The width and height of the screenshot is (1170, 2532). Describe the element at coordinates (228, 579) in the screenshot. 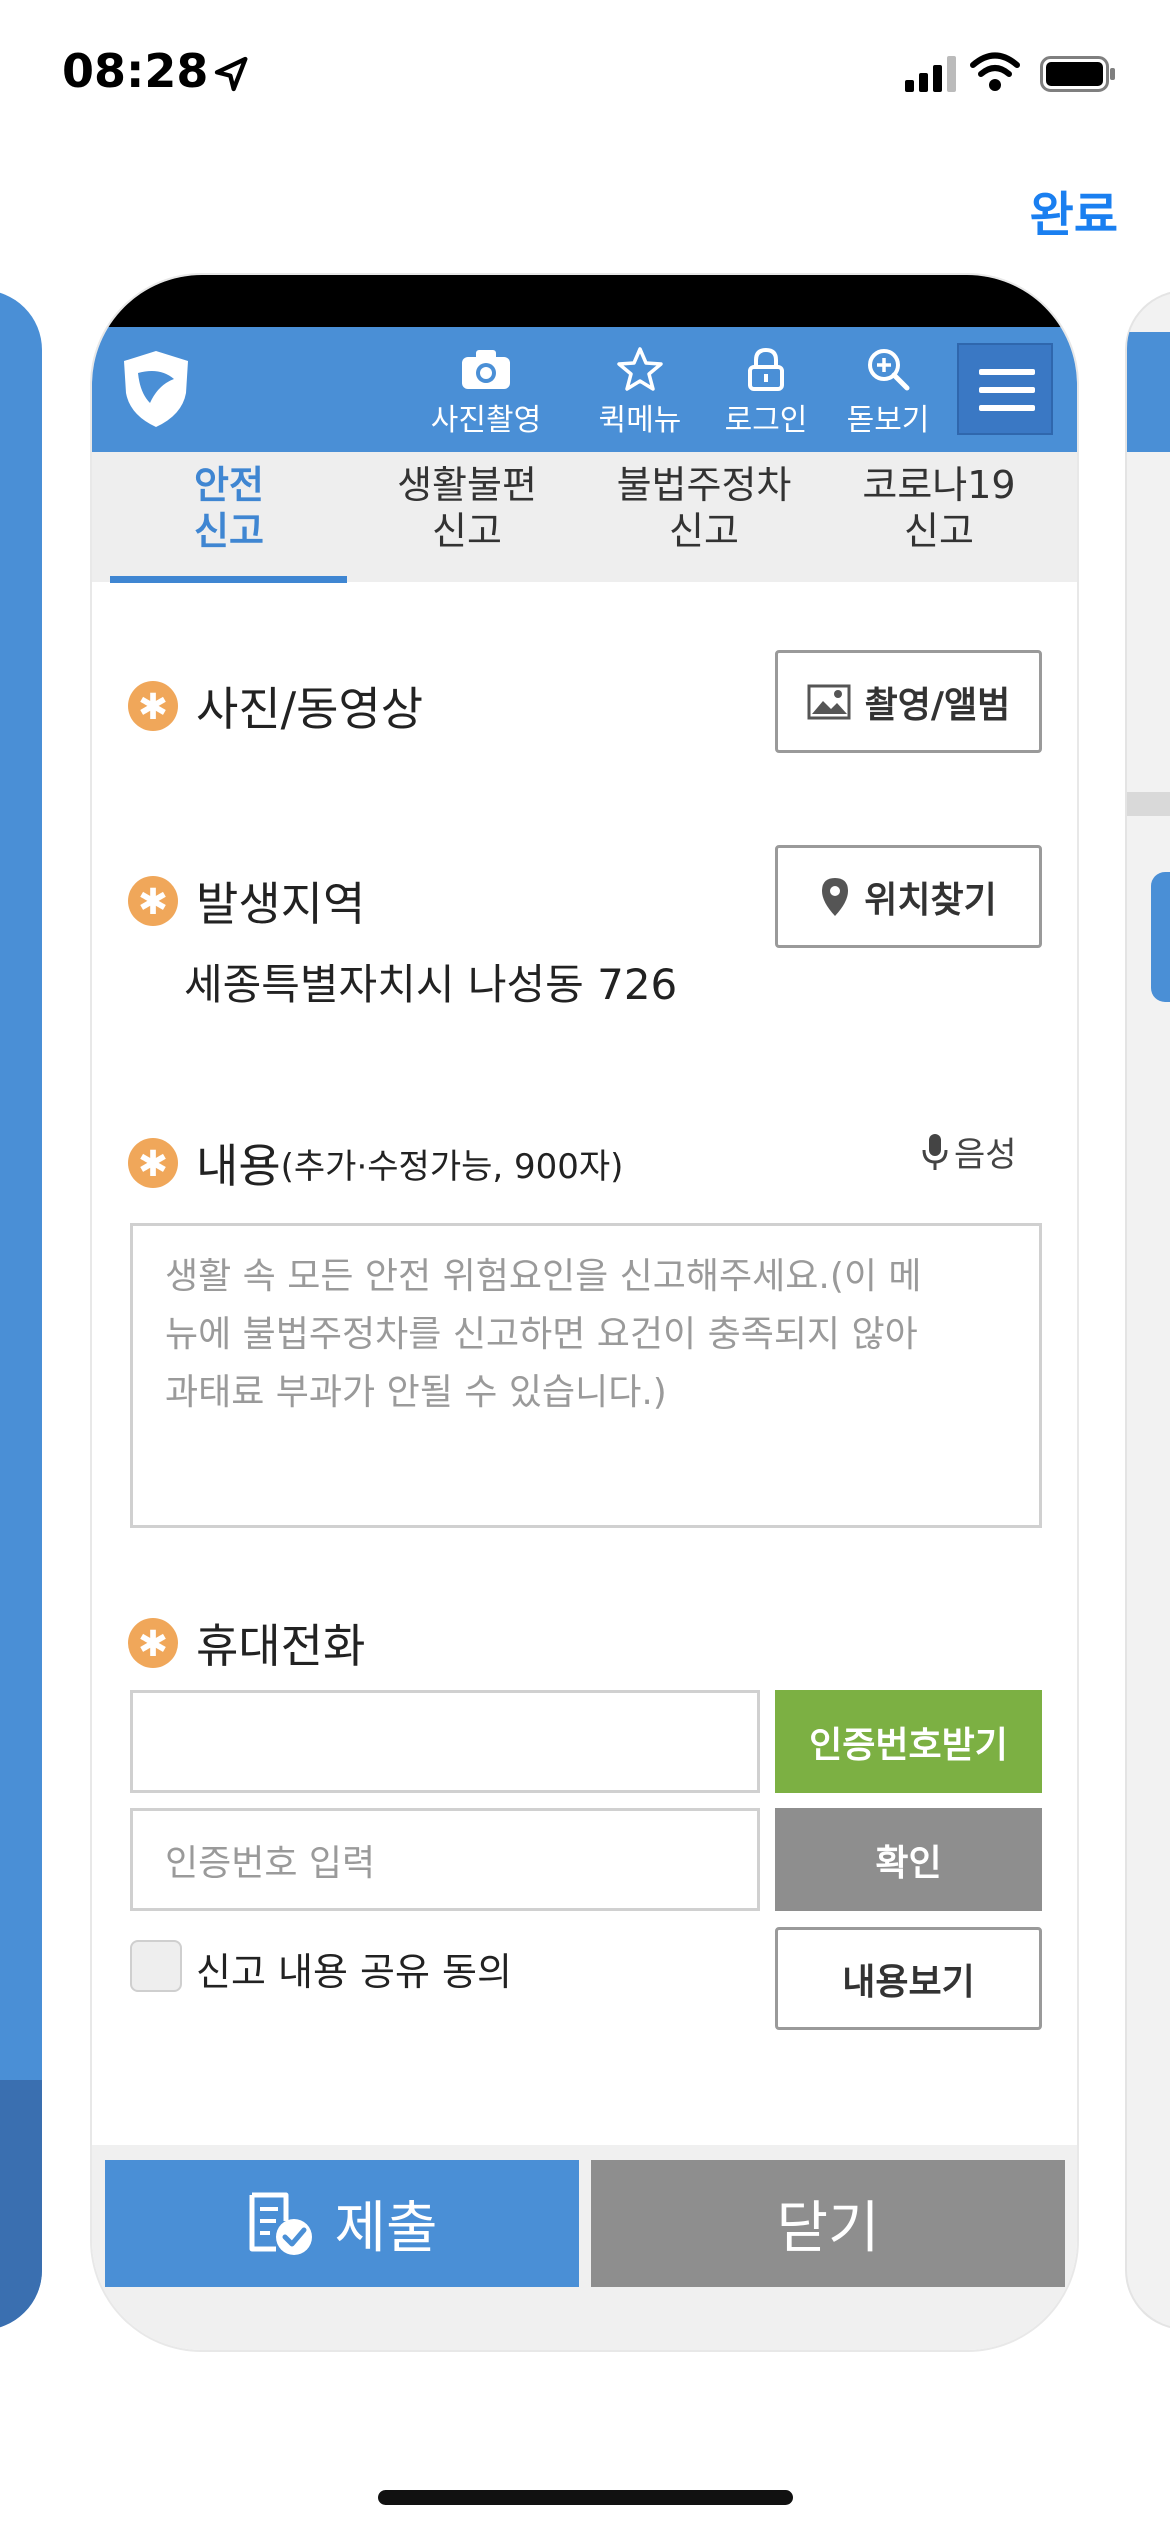

I see `active-tab-indicator` at that location.